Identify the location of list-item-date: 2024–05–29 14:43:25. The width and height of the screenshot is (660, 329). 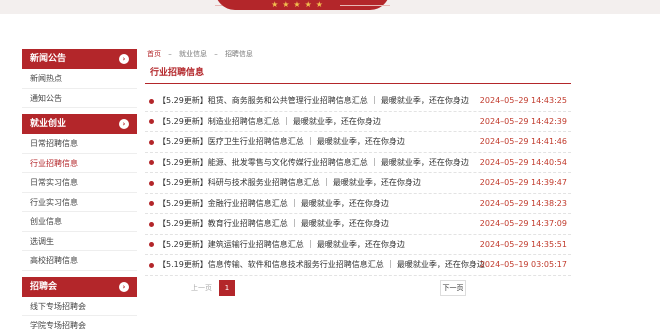
(523, 100).